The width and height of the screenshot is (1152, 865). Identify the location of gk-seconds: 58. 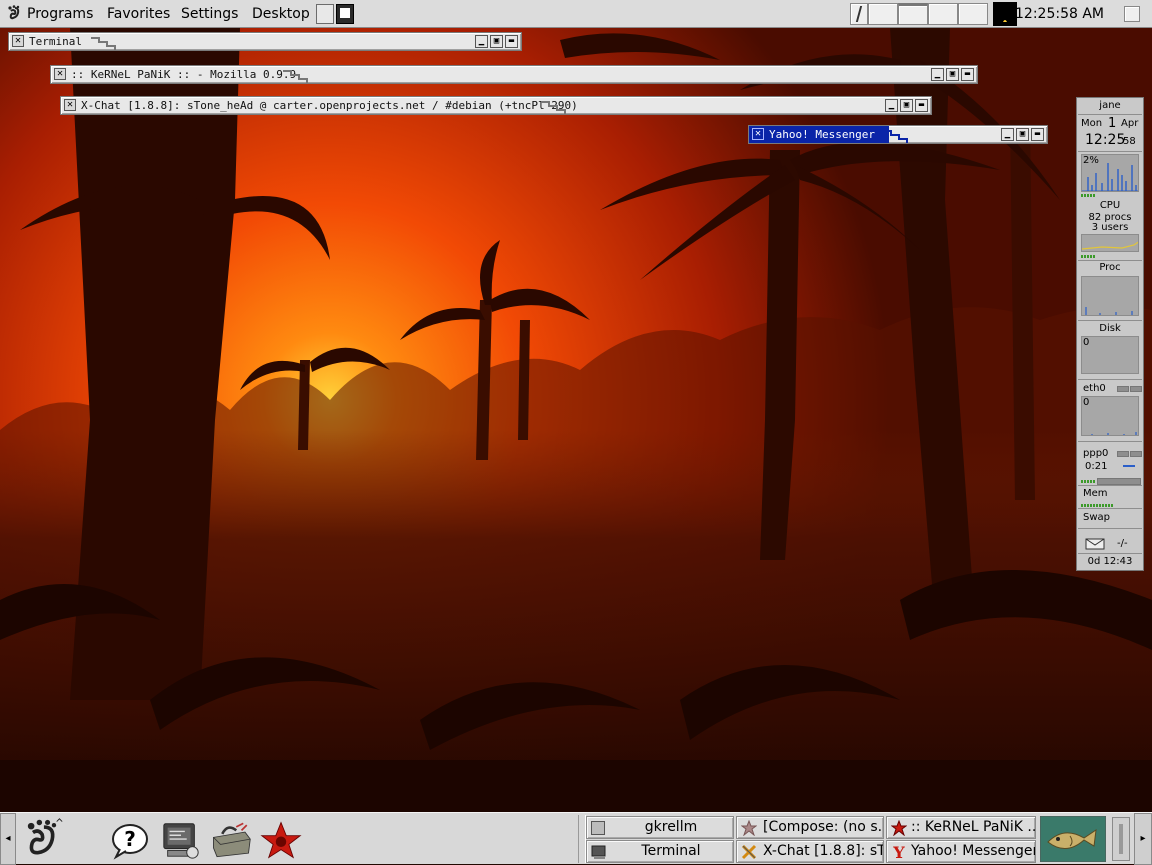
(1129, 141).